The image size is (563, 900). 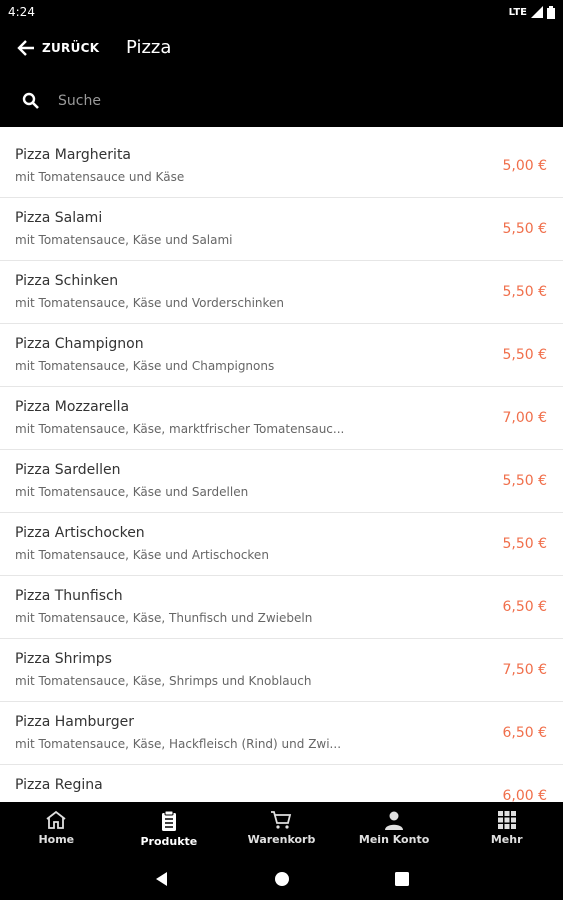 What do you see at coordinates (73, 155) in the screenshot?
I see `product-name: Pizza Margherita` at bounding box center [73, 155].